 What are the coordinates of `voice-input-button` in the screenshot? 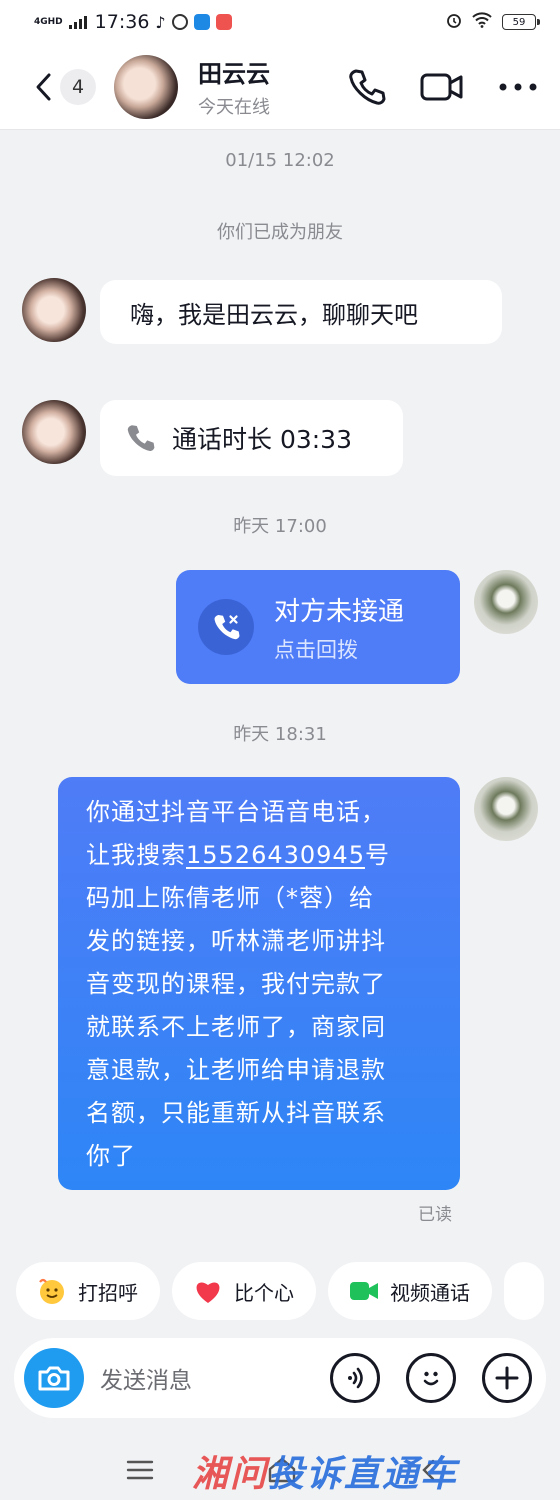 It's located at (355, 1378).